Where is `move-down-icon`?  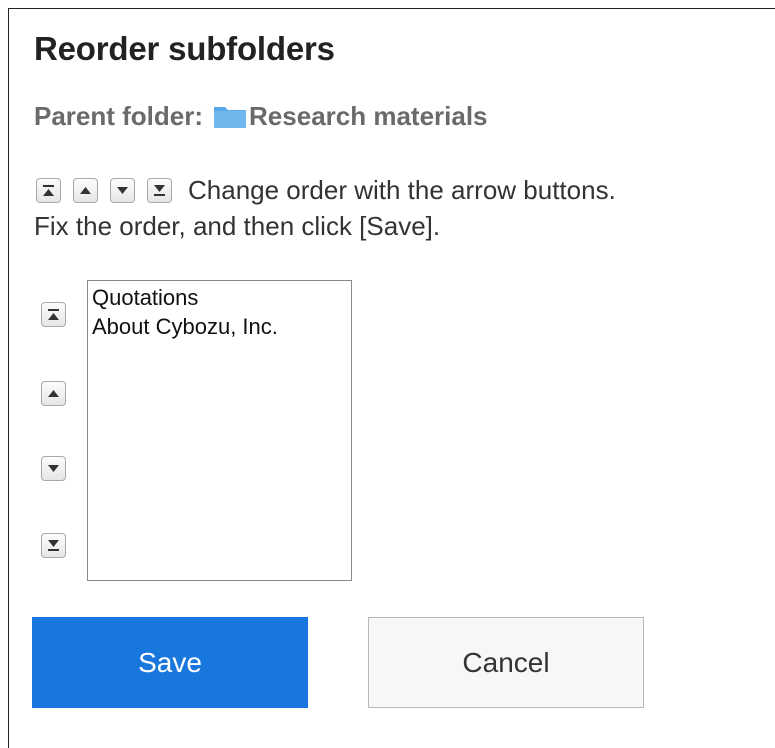 move-down-icon is located at coordinates (122, 190).